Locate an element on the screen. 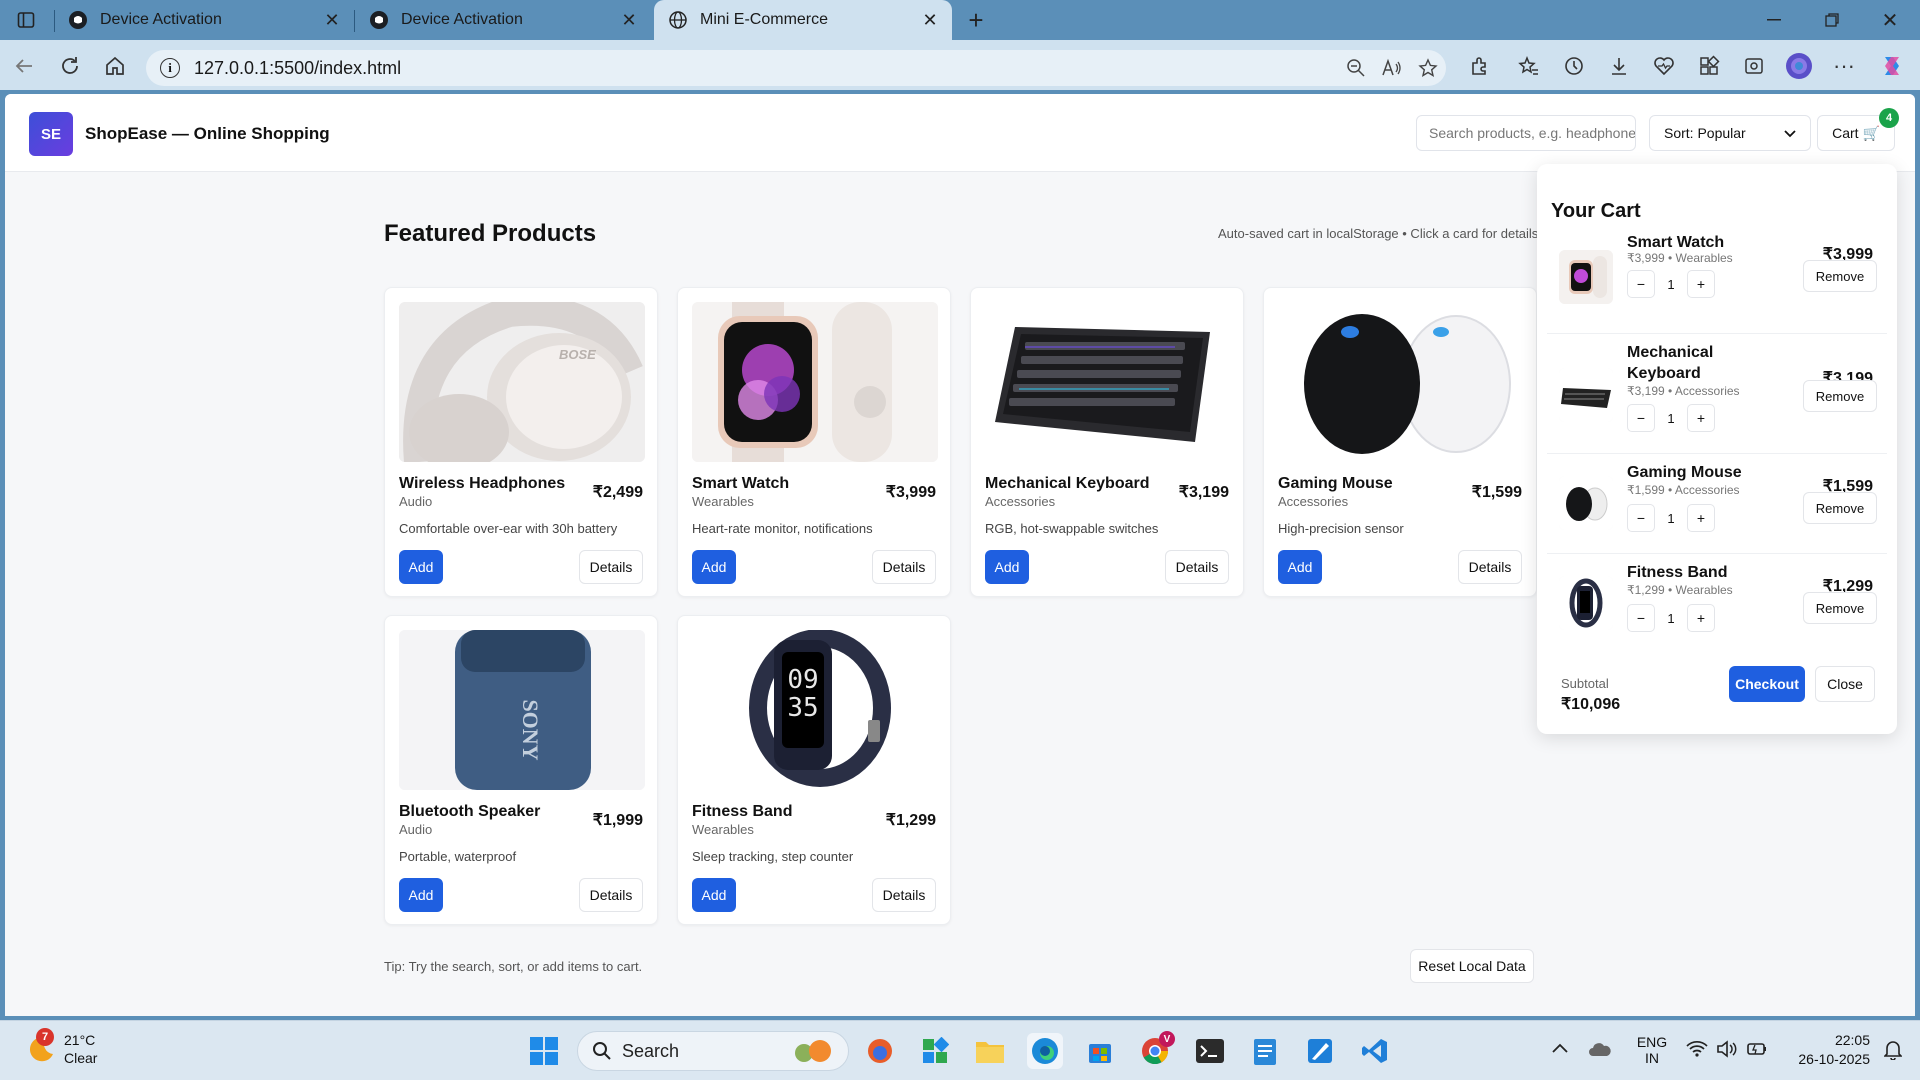 Image resolution: width=1920 pixels, height=1080 pixels. cart-item-meta: ₹3,199 • Accessories is located at coordinates (1683, 391).